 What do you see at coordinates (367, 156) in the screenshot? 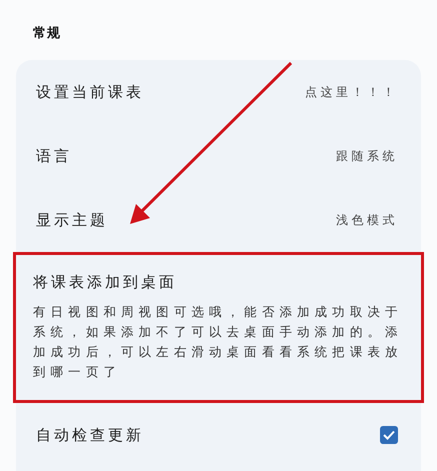
I see `setting-value: 跟随系统` at bounding box center [367, 156].